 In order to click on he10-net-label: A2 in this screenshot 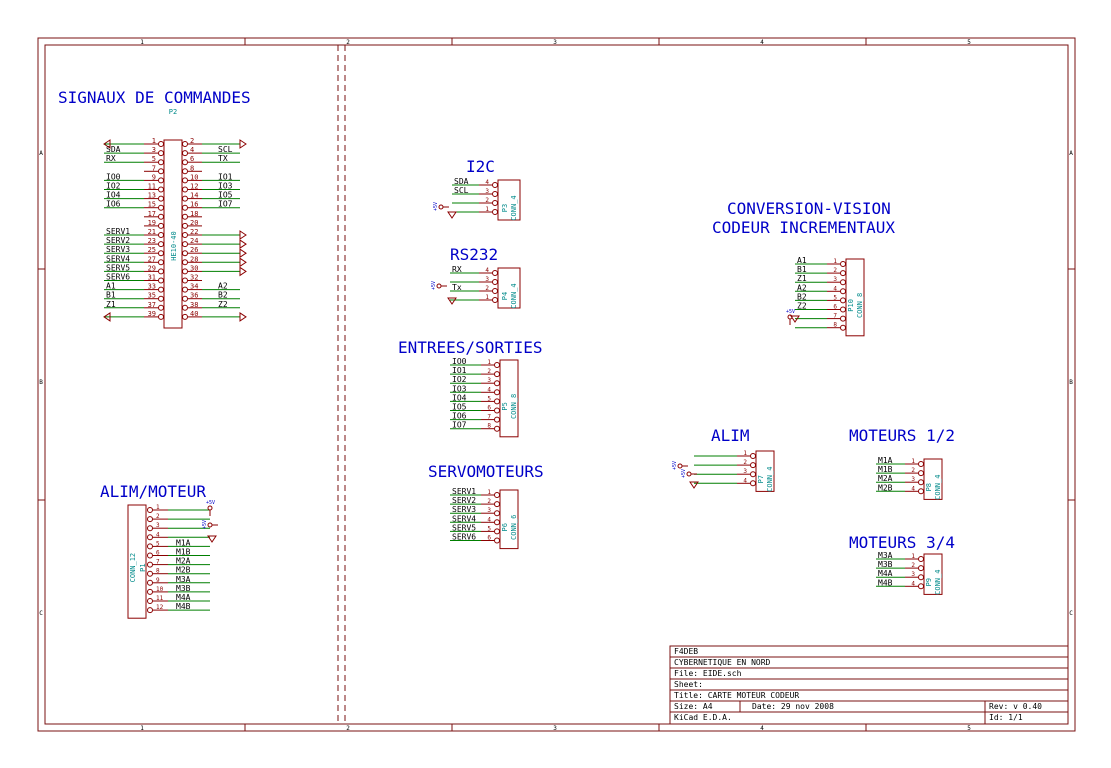, I will do `click(223, 286)`.